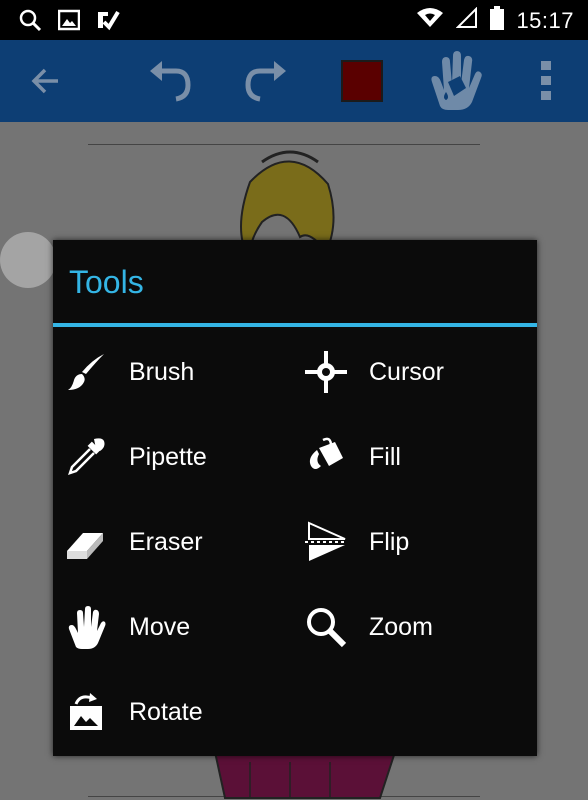 This screenshot has width=588, height=800. I want to click on touch-indicator, so click(28, 260).